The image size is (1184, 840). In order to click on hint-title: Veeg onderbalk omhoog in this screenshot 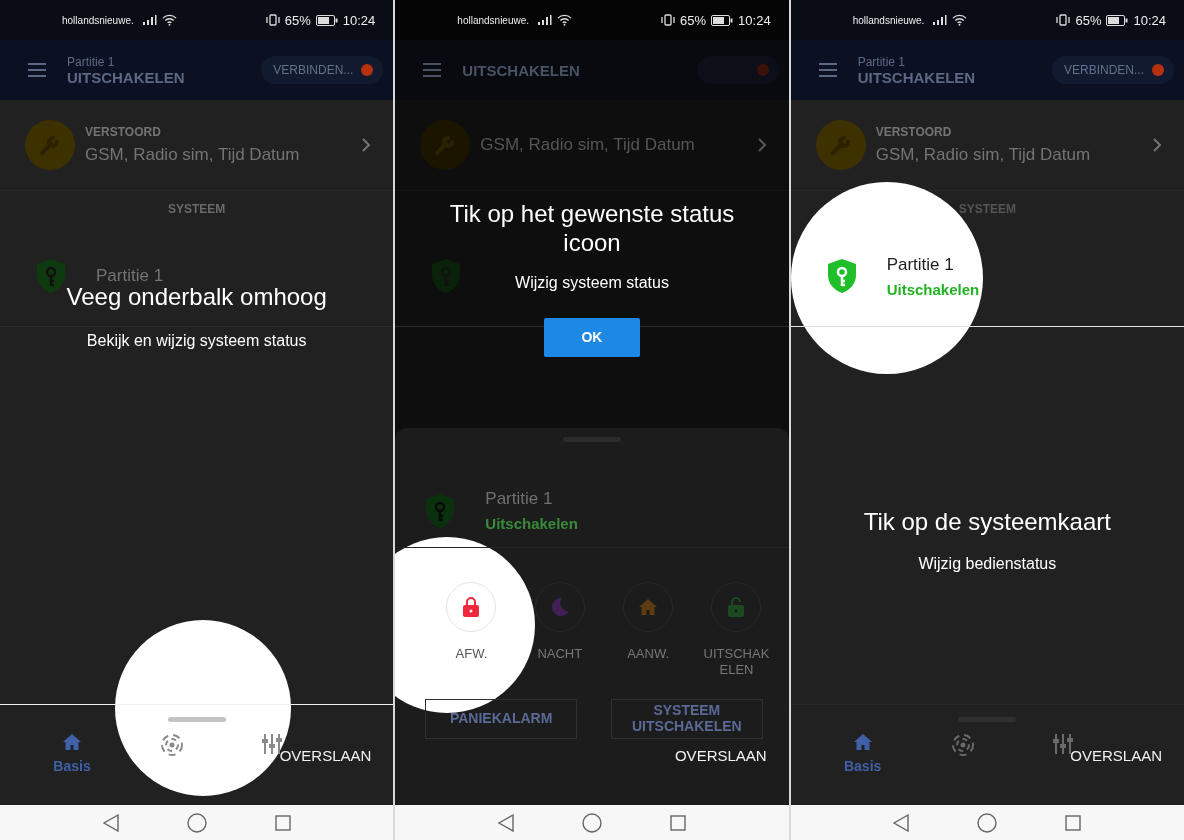, I will do `click(196, 297)`.